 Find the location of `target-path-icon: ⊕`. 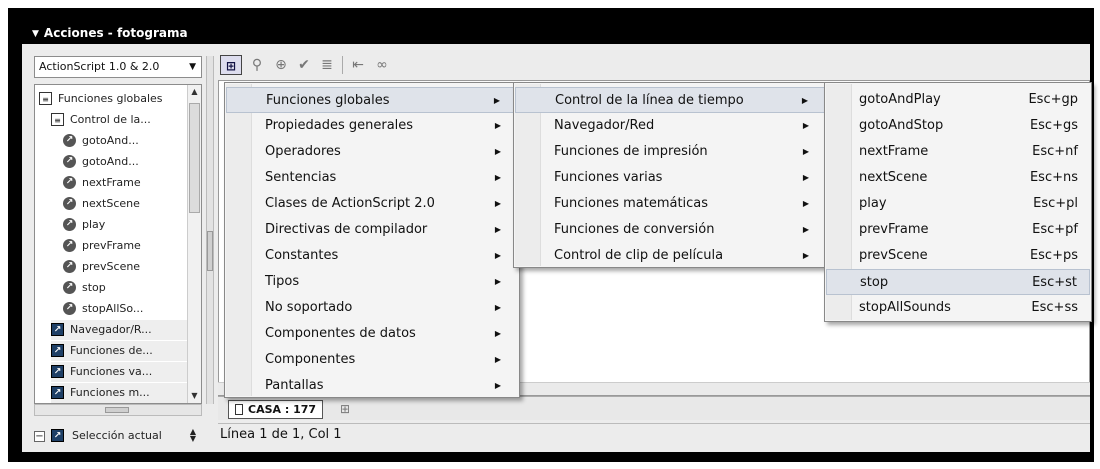

target-path-icon: ⊕ is located at coordinates (281, 65).